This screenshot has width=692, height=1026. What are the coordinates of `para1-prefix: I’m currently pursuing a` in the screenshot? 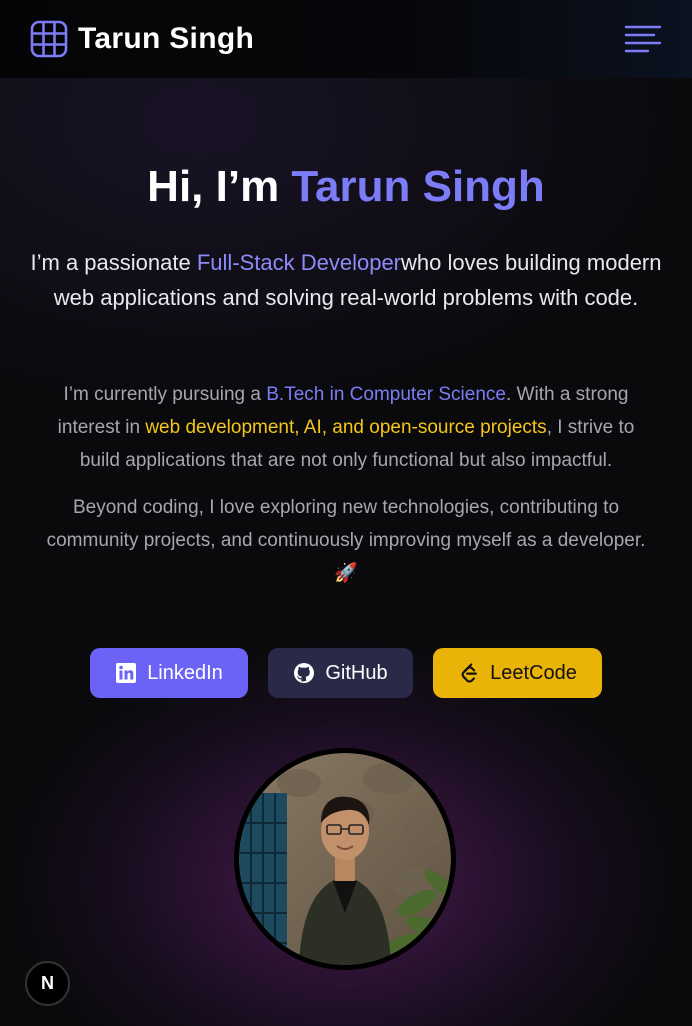 It's located at (165, 394).